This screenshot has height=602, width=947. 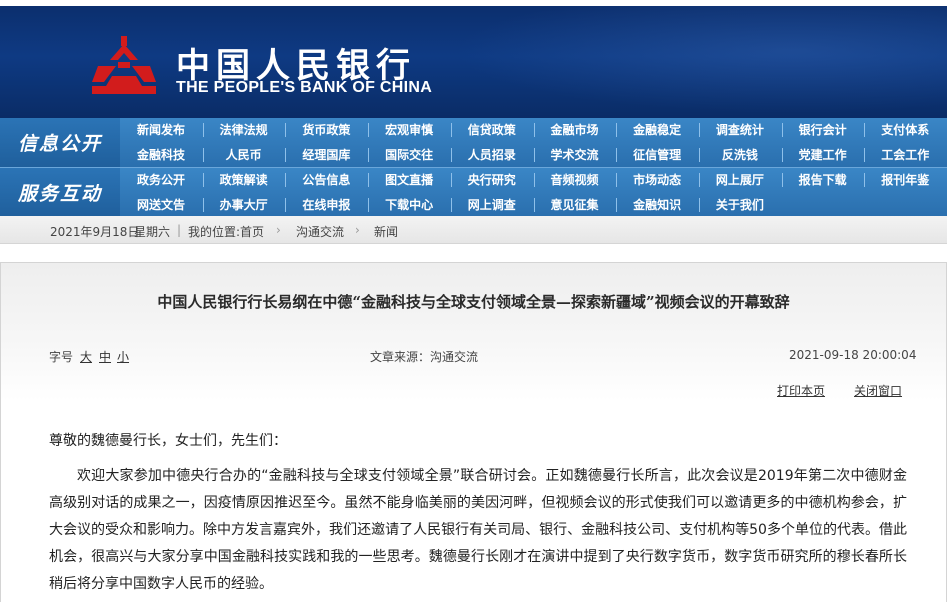 I want to click on nav-item: 关于我们, so click(x=740, y=205).